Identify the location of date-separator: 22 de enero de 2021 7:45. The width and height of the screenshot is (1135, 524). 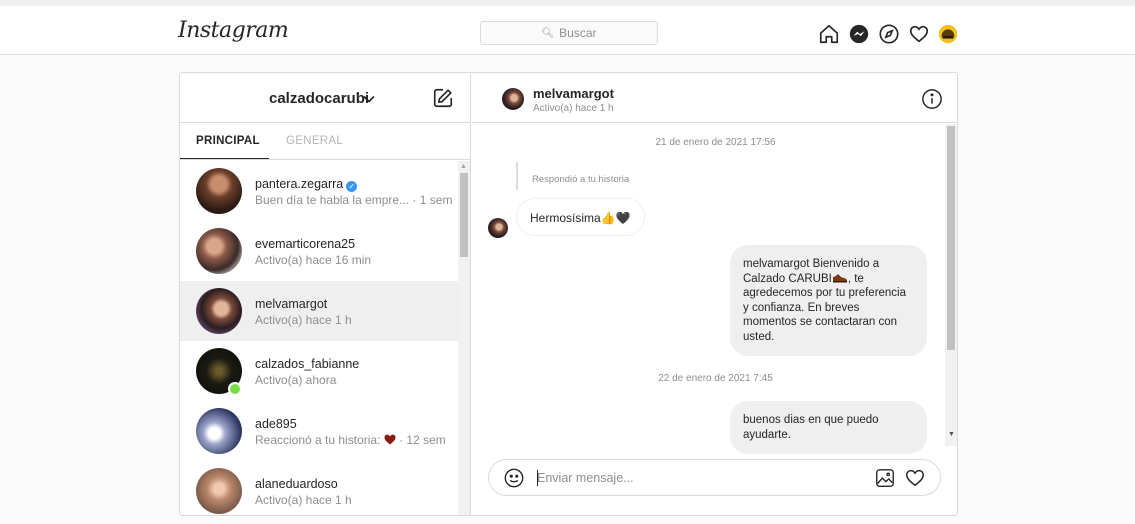
(715, 378).